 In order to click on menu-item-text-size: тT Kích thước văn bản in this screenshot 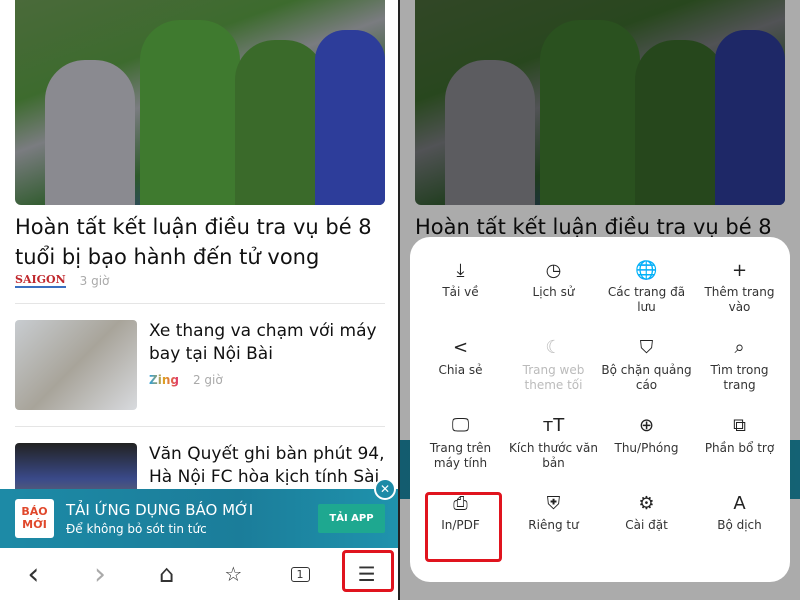, I will do `click(553, 452)`.